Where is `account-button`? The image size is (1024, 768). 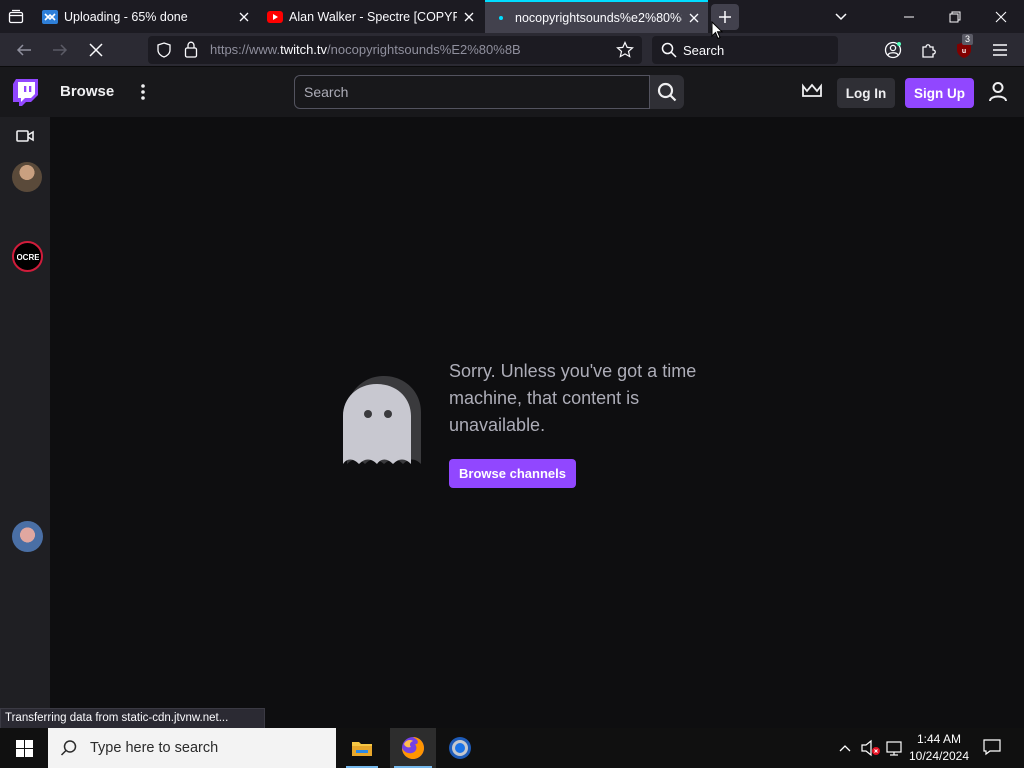 account-button is located at coordinates (893, 50).